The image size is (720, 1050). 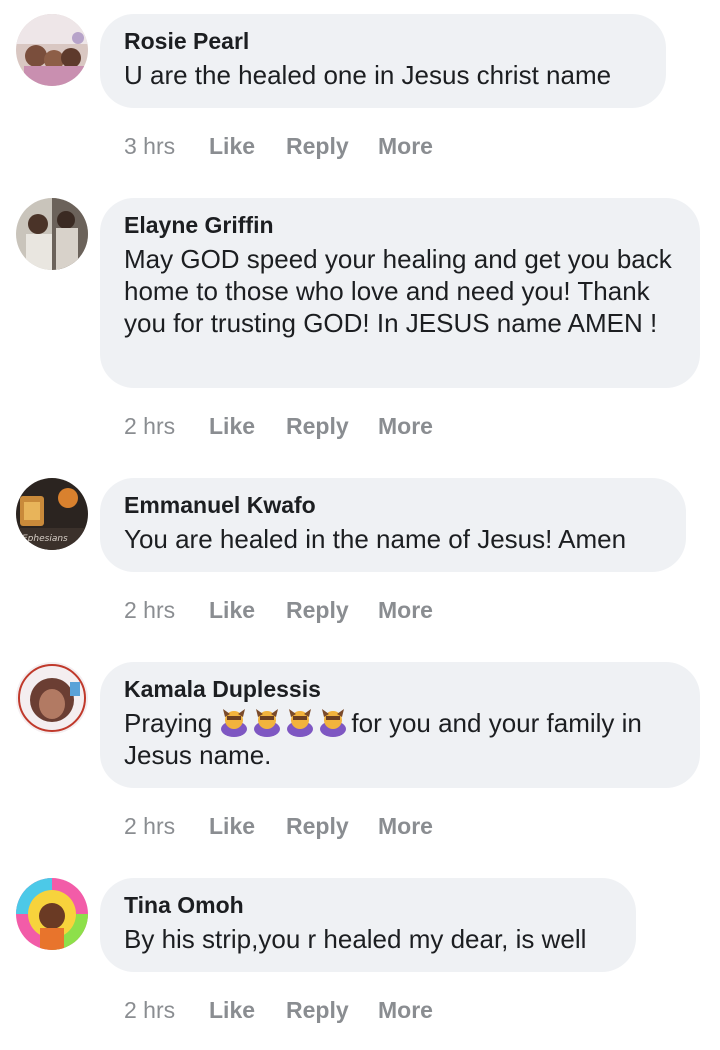 What do you see at coordinates (400, 689) in the screenshot?
I see `comment-author: Kamala Duplessis` at bounding box center [400, 689].